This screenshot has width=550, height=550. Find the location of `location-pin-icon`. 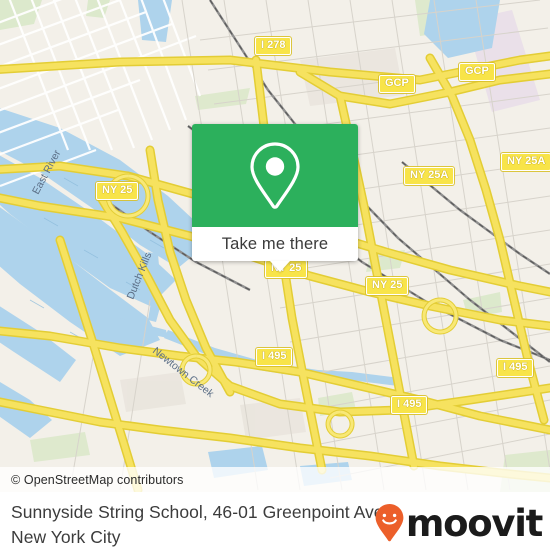

location-pin-icon is located at coordinates (275, 175).